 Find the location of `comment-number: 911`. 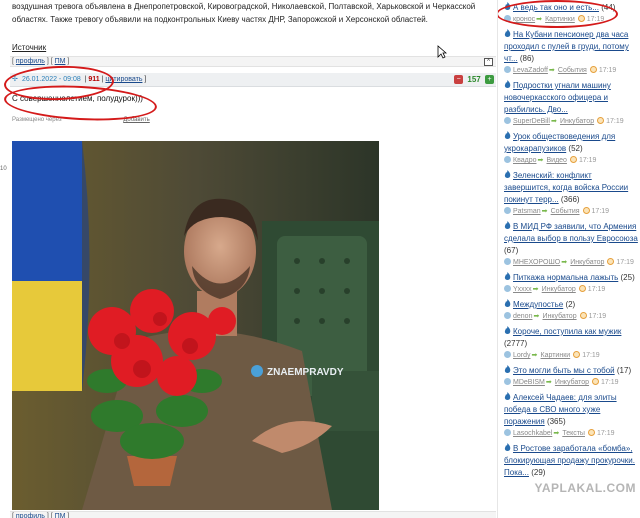

comment-number: 911 is located at coordinates (93, 79).